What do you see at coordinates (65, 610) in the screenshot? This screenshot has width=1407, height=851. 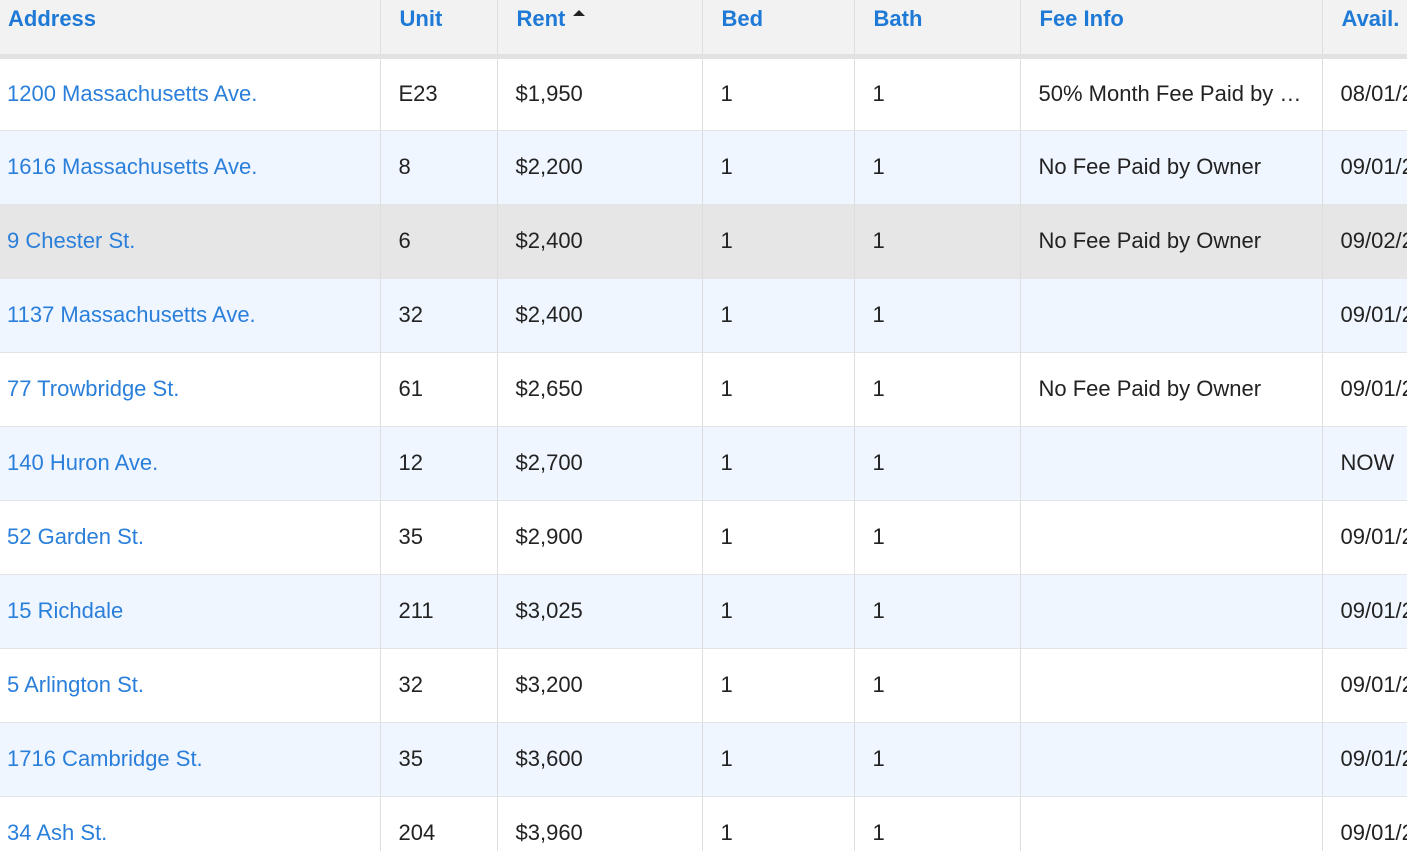 I see `address-link: 15 Richdale` at bounding box center [65, 610].